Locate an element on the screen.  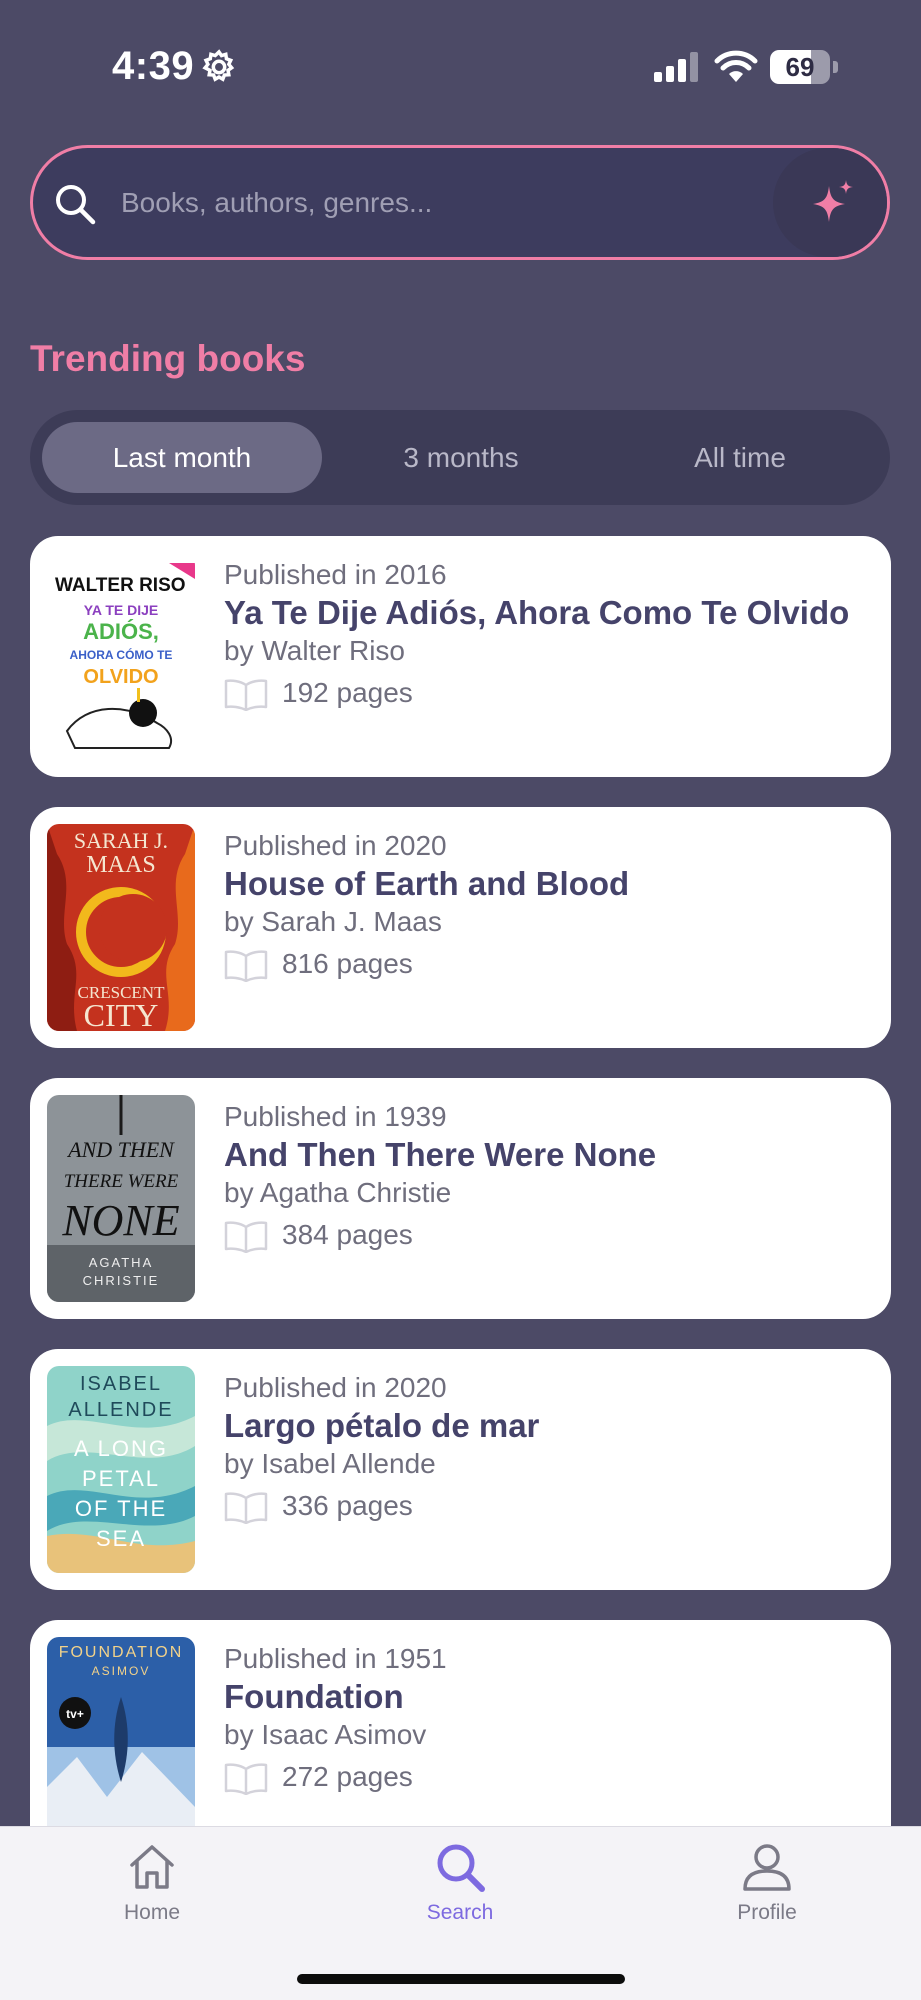
home-indicator is located at coordinates (461, 1979).